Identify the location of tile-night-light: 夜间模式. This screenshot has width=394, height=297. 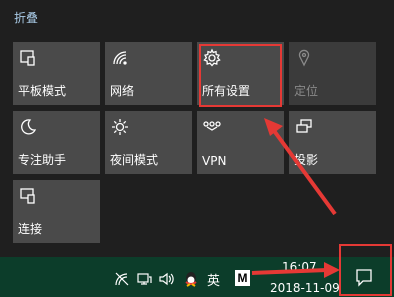
(148, 142).